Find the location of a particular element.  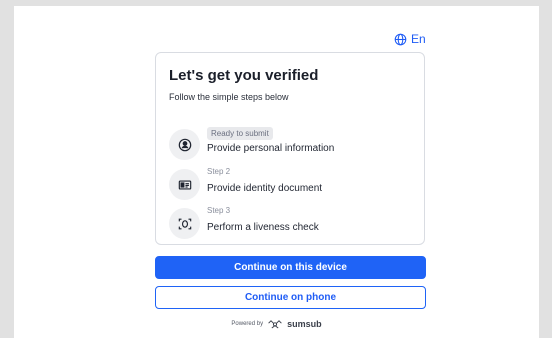

card-subtitle: Follow the simple steps below is located at coordinates (229, 97).